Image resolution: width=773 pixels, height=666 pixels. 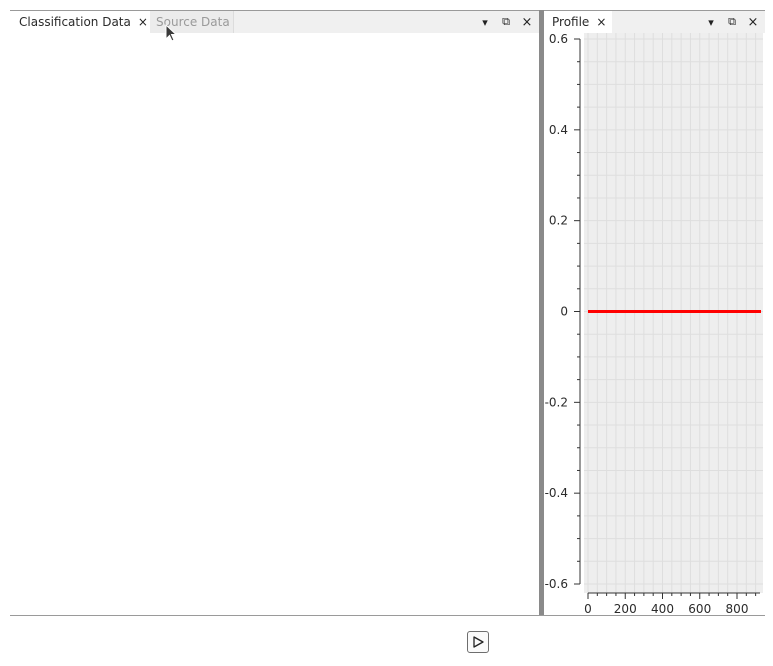 I want to click on x-tick-label: 600, so click(x=699, y=609).